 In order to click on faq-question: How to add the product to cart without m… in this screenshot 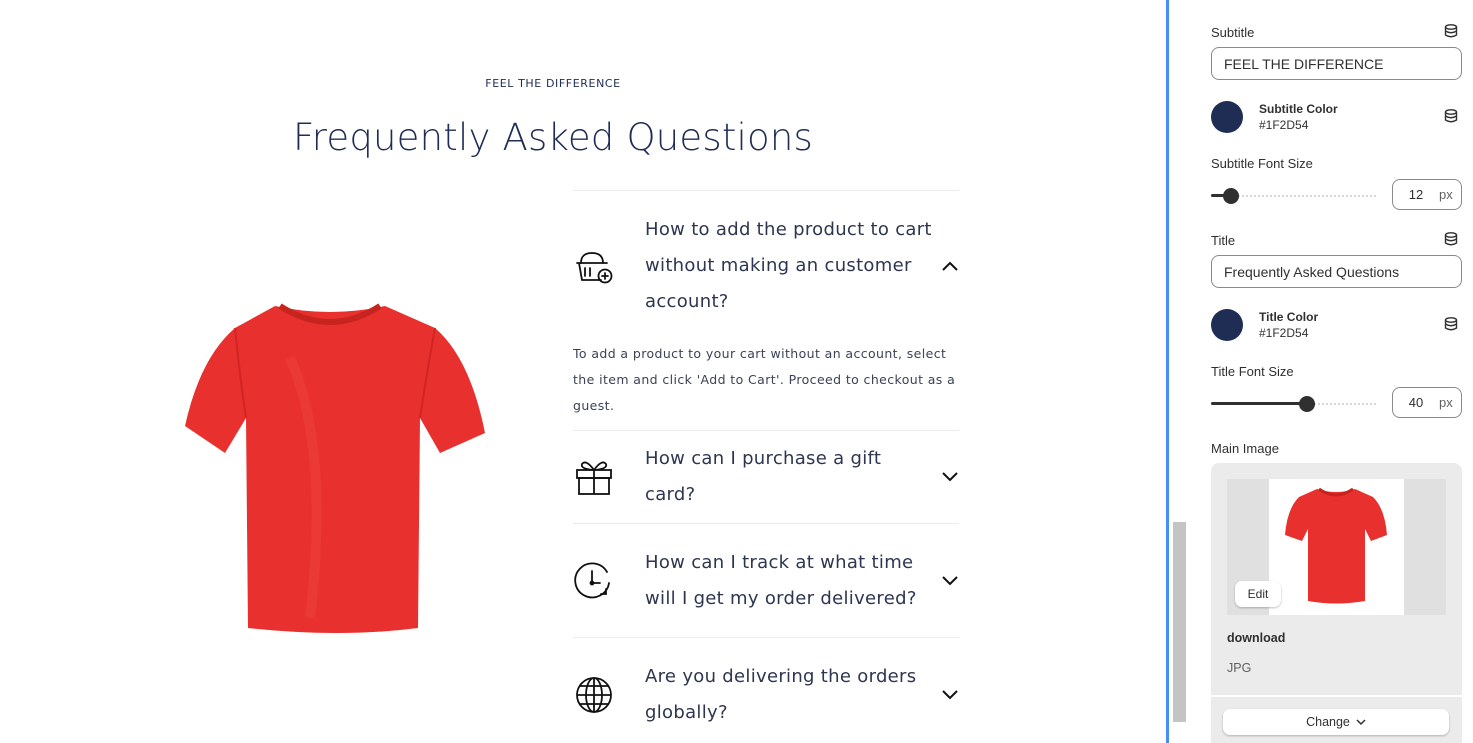, I will do `click(788, 265)`.